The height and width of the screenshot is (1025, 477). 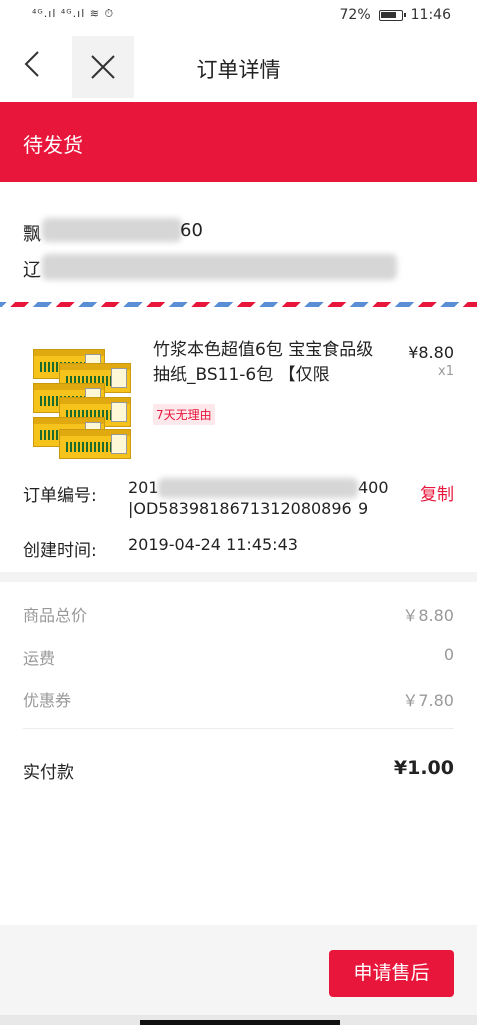 I want to click on amount-paid-value: ¥1.00, so click(x=423, y=768).